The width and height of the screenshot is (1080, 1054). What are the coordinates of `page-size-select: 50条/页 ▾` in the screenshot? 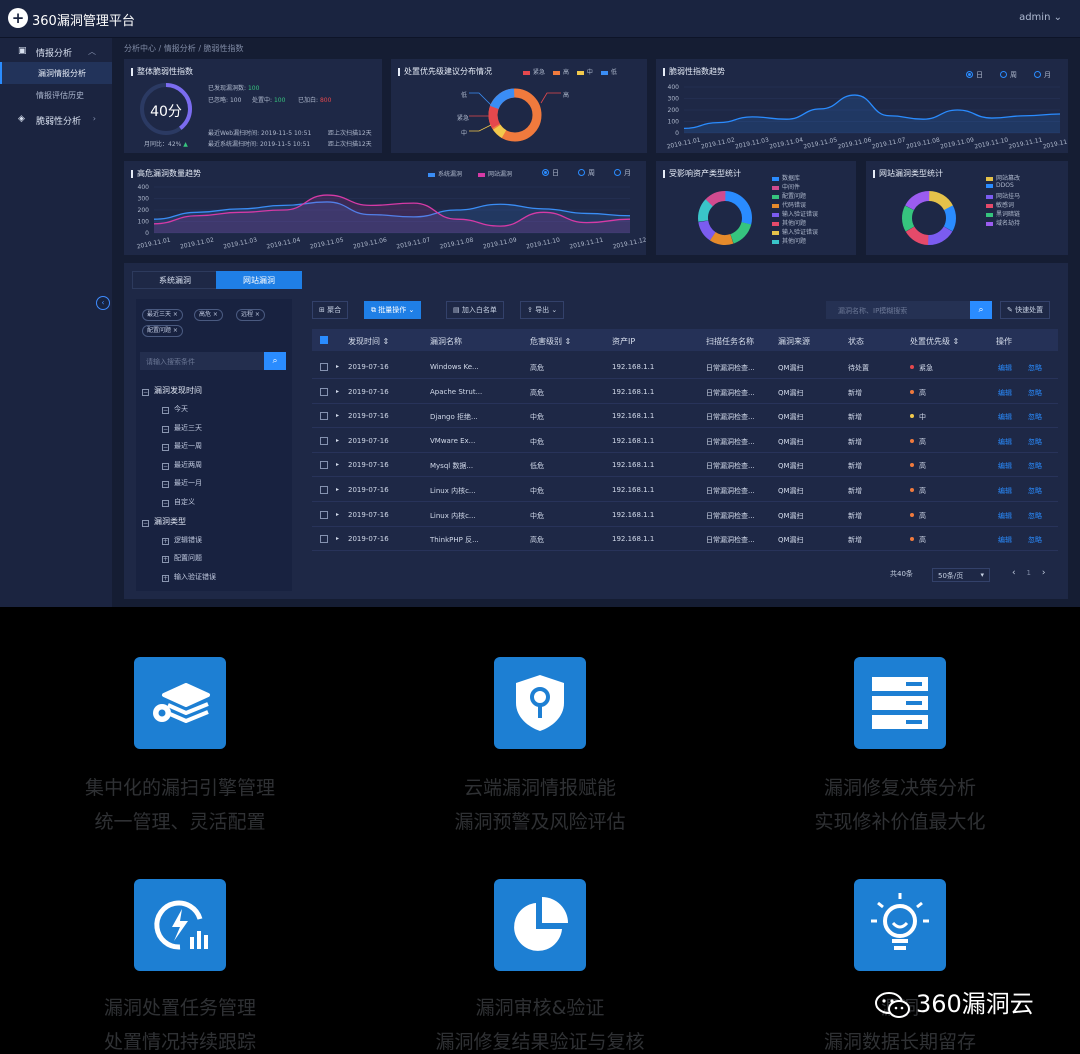 It's located at (961, 575).